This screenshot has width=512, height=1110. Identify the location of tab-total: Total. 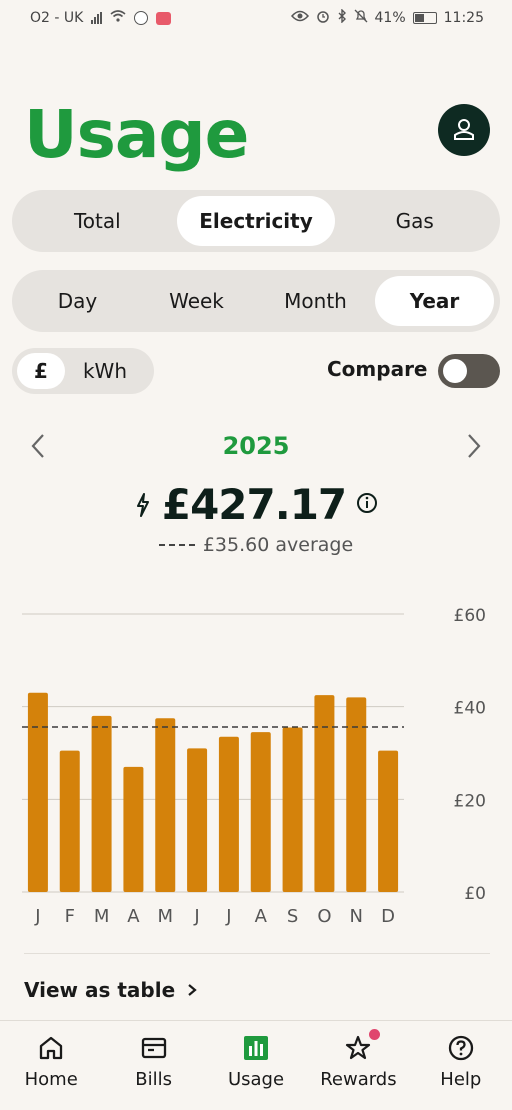
(97, 221).